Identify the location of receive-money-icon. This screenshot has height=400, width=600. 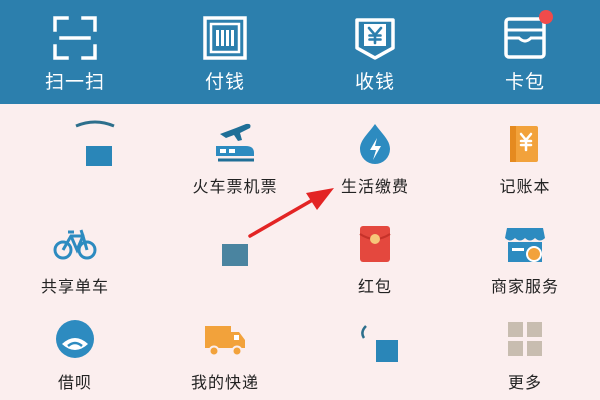
(375, 38).